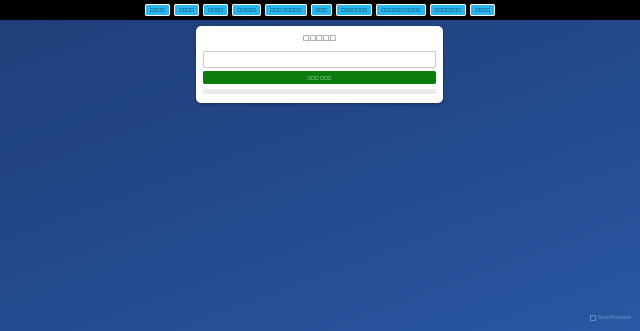 This screenshot has width=640, height=331. I want to click on nav-button-1: □□□□, so click(157, 10).